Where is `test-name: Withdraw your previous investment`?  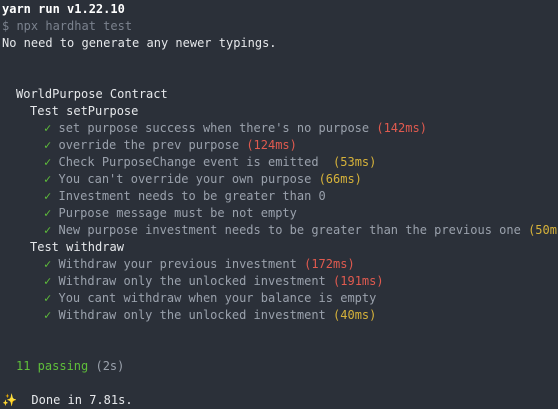 test-name: Withdraw your previous investment is located at coordinates (181, 264).